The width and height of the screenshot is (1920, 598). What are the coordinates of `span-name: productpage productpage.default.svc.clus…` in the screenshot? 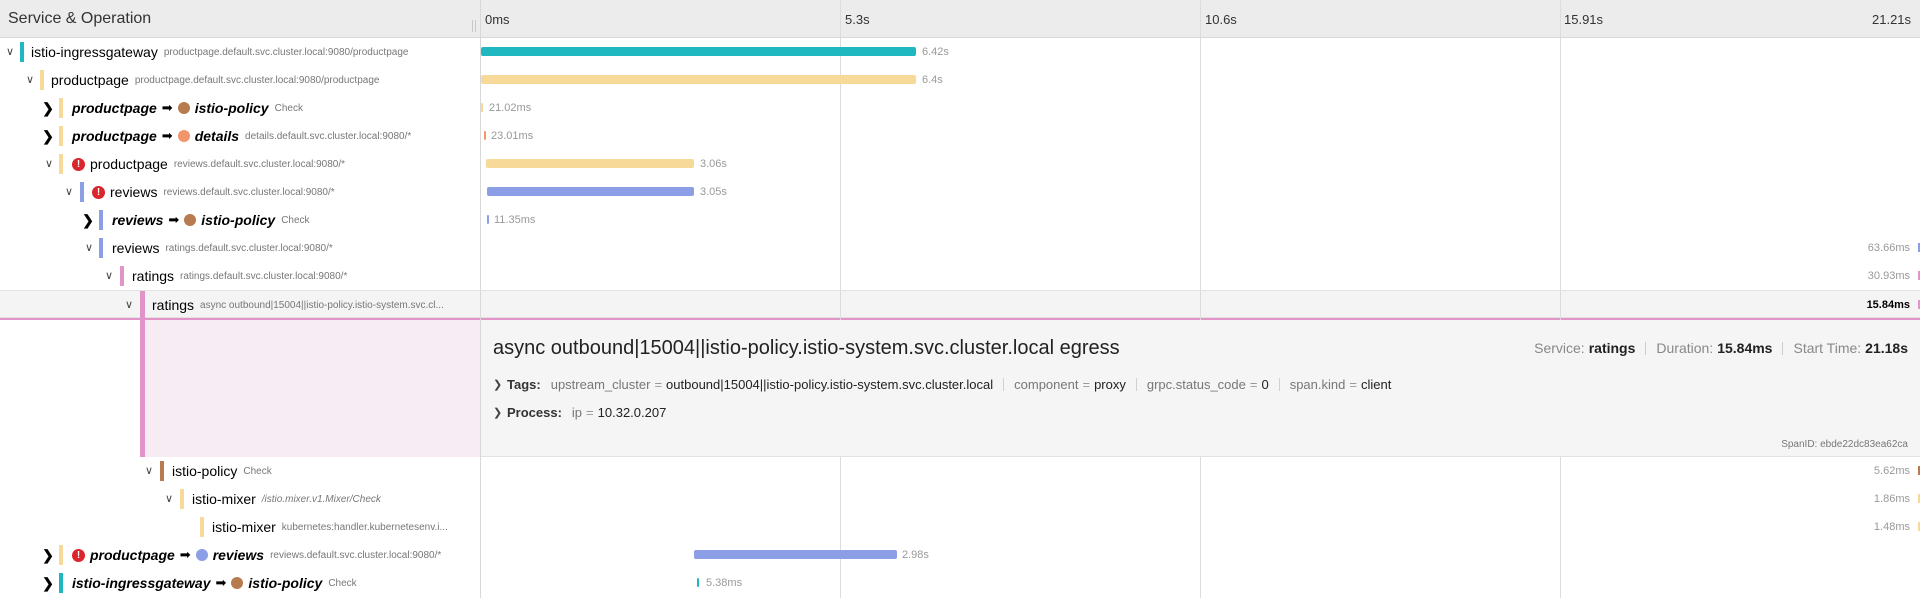 It's located at (215, 80).